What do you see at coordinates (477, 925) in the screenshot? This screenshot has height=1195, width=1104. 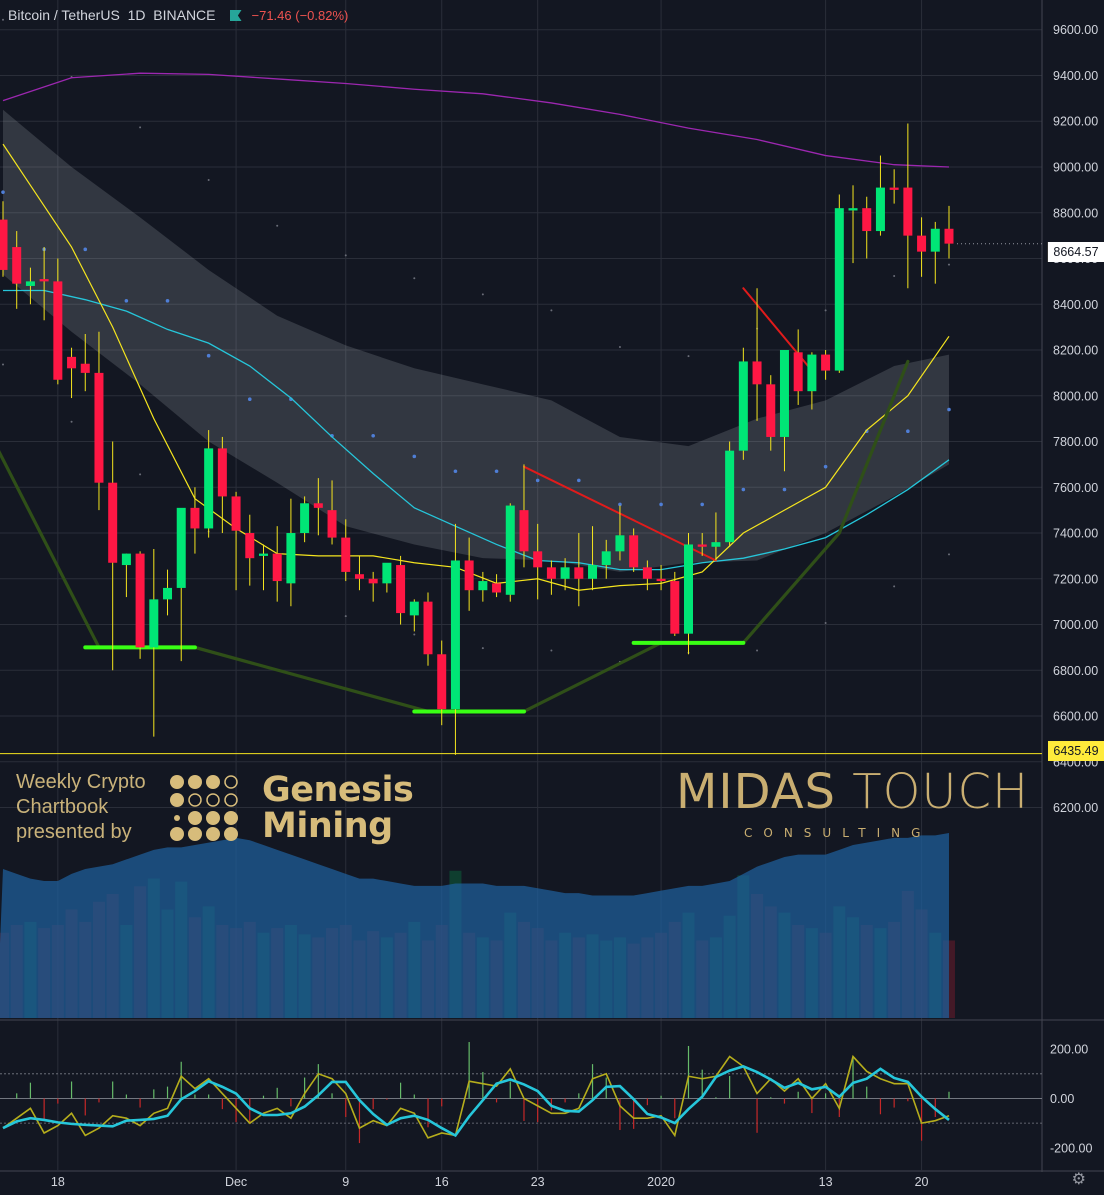 I see `volume-pane` at bounding box center [477, 925].